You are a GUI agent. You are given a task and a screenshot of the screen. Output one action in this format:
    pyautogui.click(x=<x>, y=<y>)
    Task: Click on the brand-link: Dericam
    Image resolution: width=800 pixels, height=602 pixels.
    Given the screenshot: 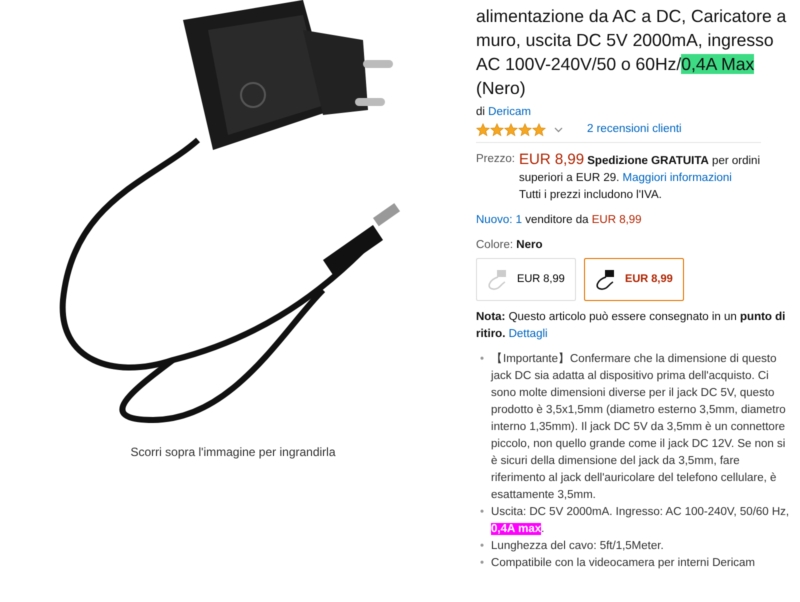 What is the action you would take?
    pyautogui.click(x=509, y=112)
    